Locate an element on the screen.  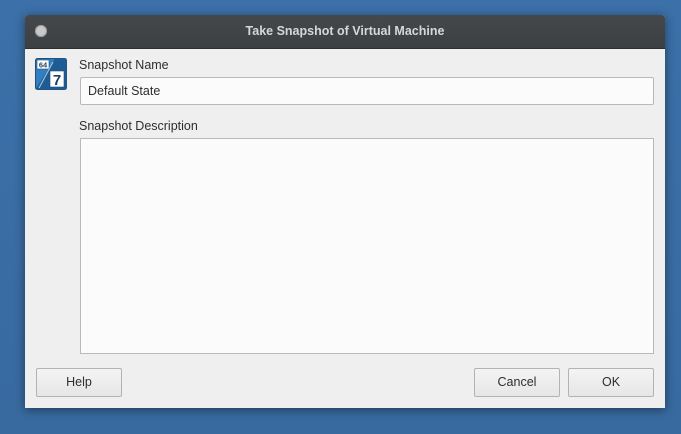
snapshot-name-label: Snapshot Name is located at coordinates (124, 65).